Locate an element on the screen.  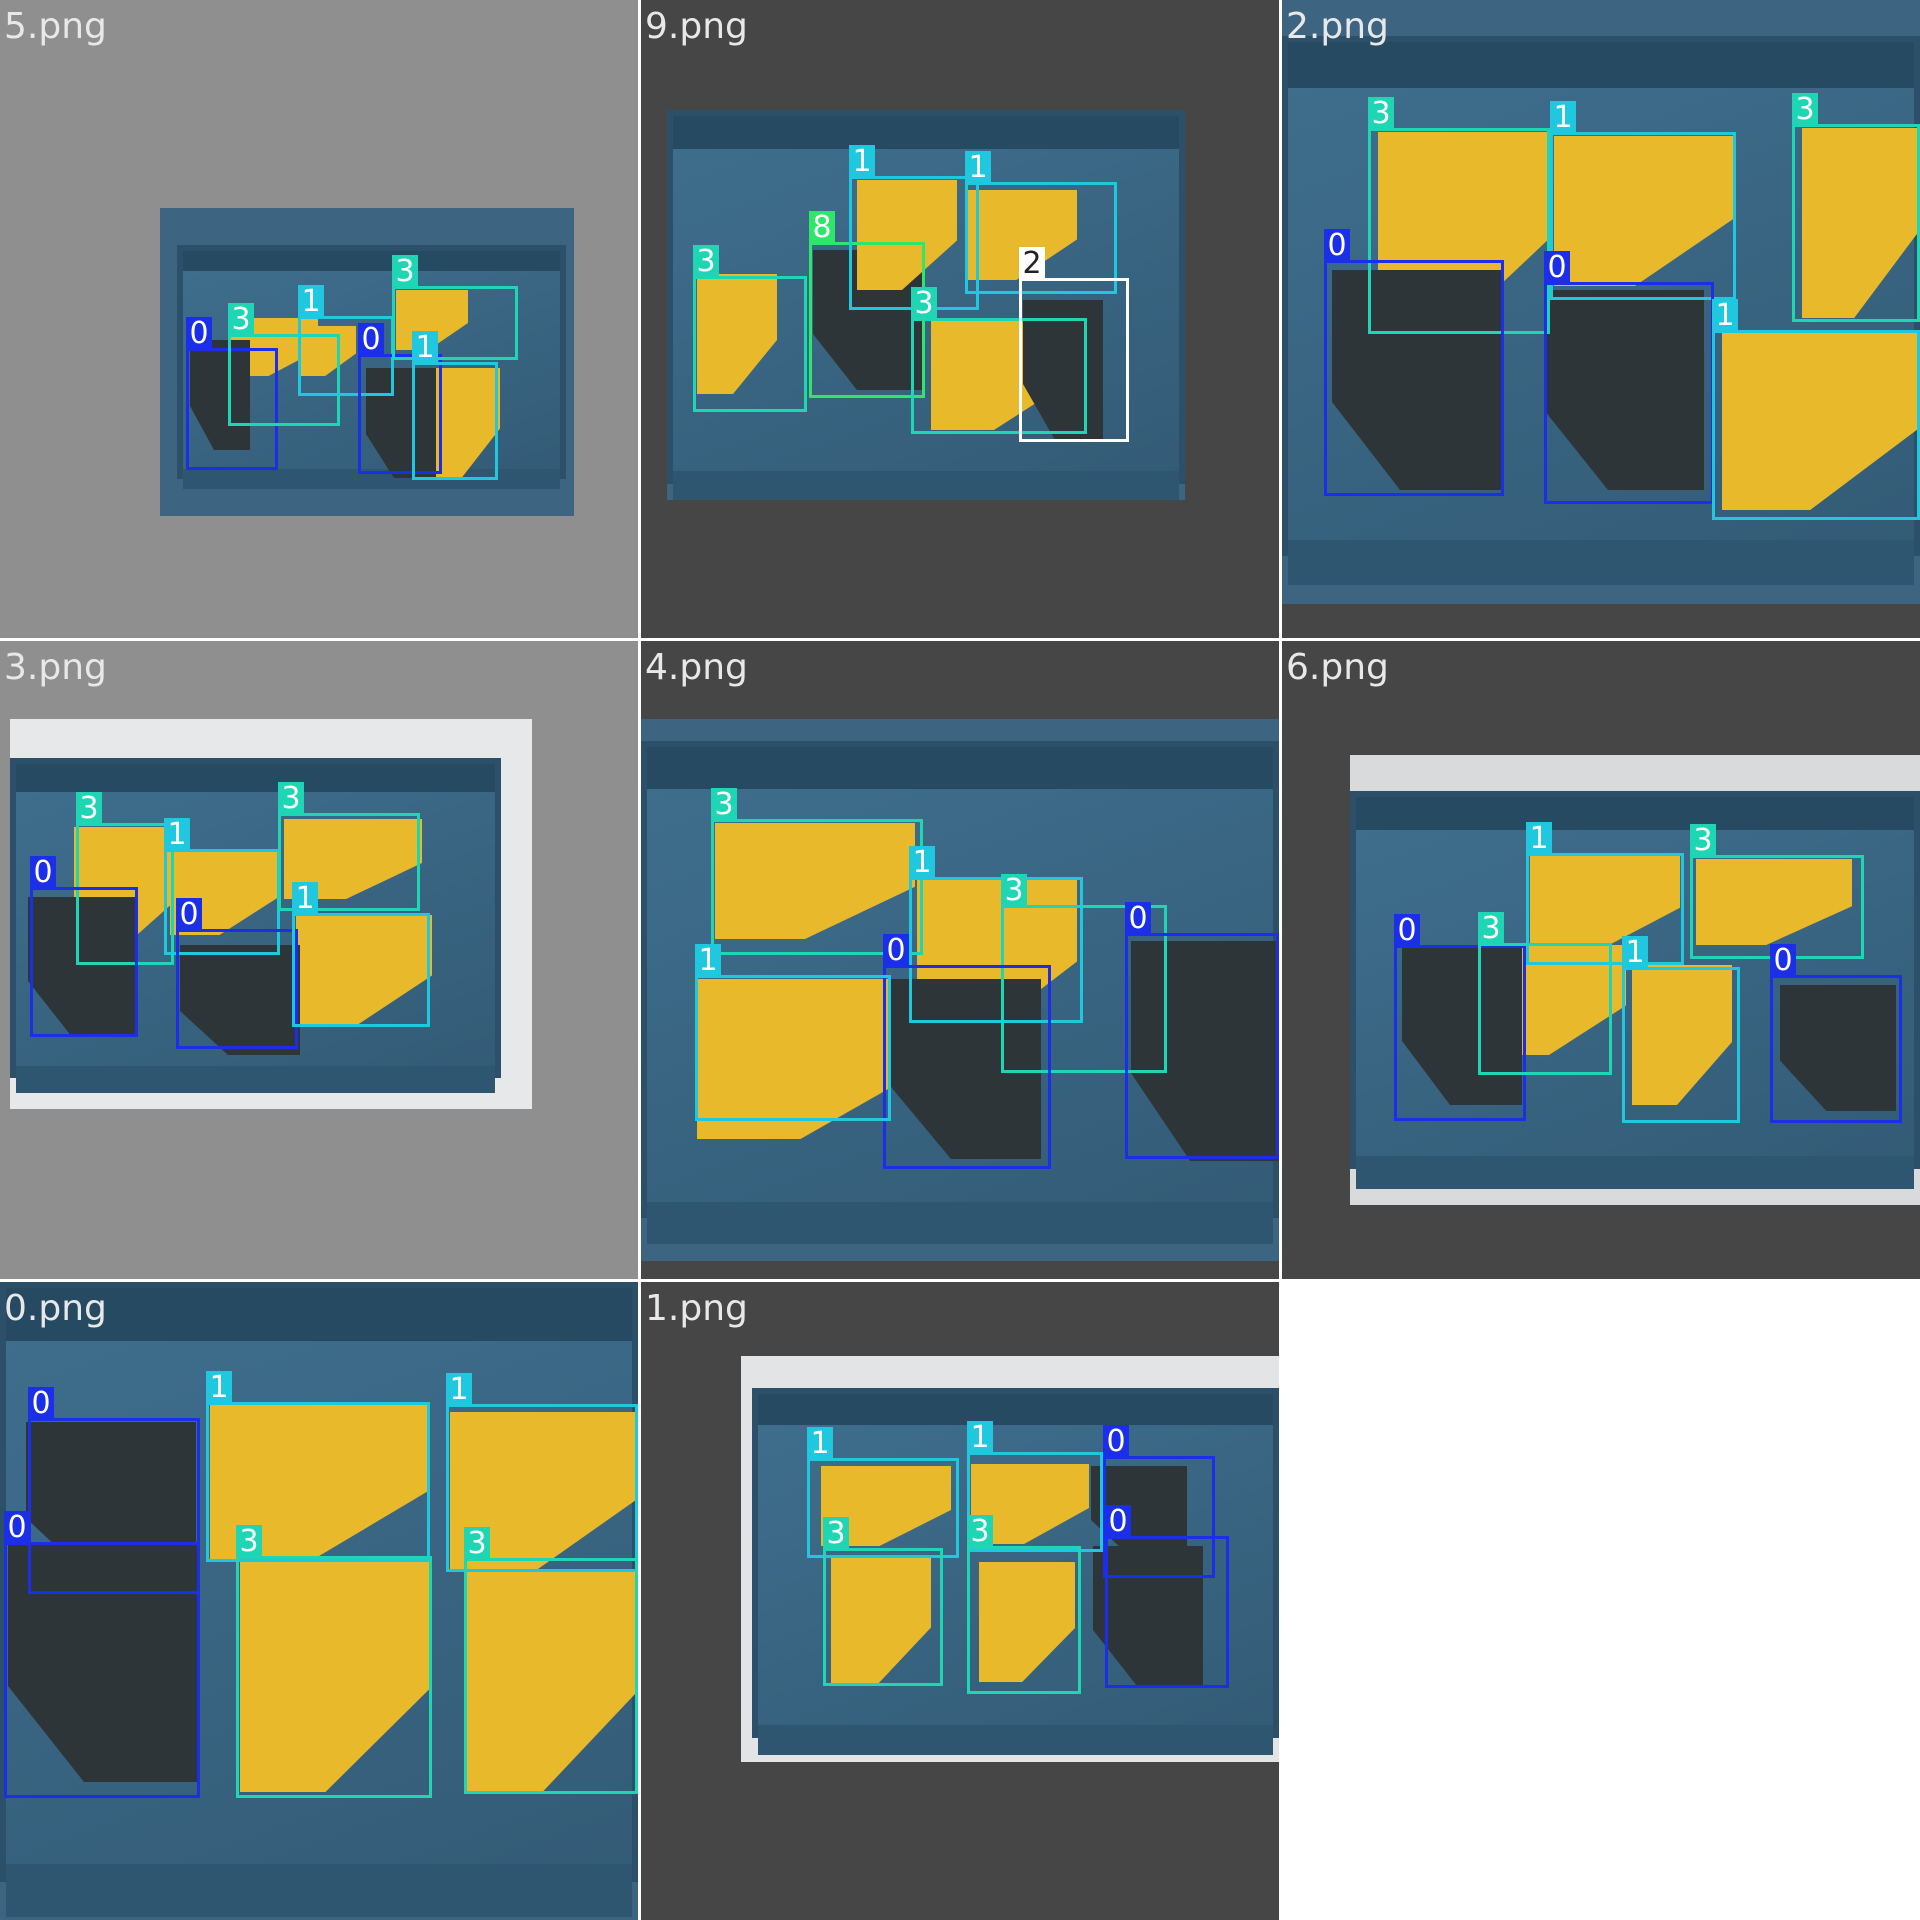
tile-4-png: 4.png 3 1 3 0 1 0 is located at coordinates (960, 960).